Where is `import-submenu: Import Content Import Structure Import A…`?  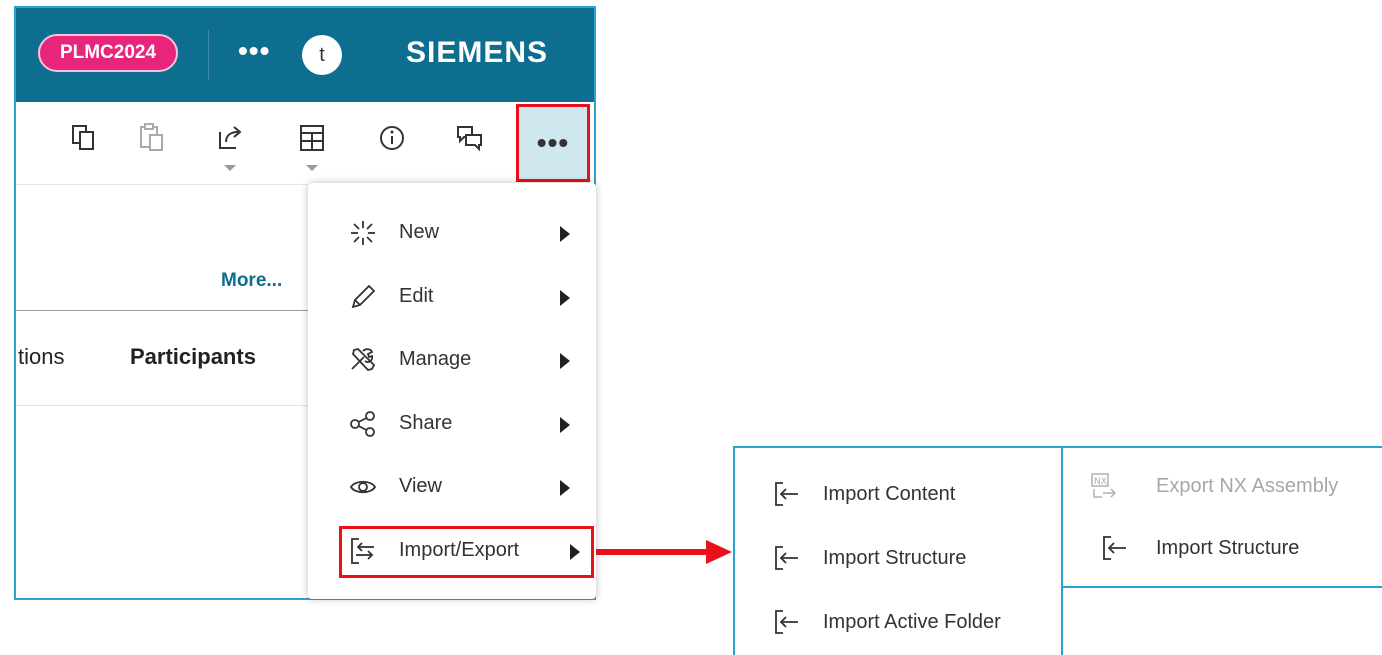
import-submenu: Import Content Import Structure Import A… is located at coordinates (898, 550).